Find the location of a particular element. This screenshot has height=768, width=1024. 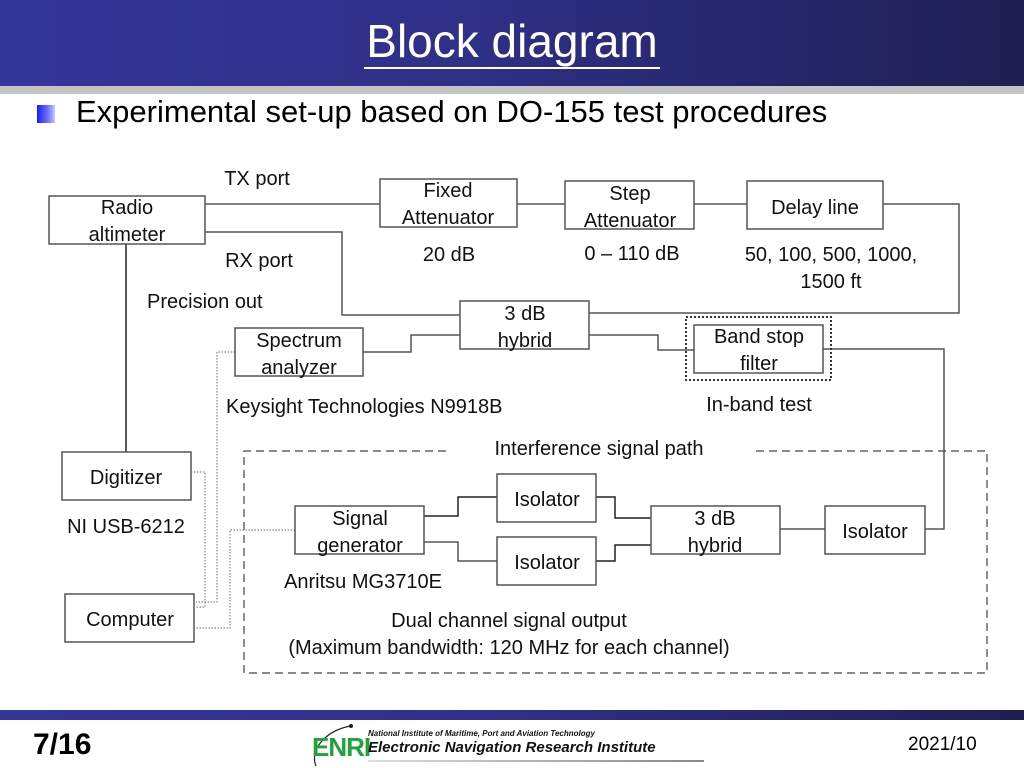

step-attenuator-label-1: Step is located at coordinates (629, 194).